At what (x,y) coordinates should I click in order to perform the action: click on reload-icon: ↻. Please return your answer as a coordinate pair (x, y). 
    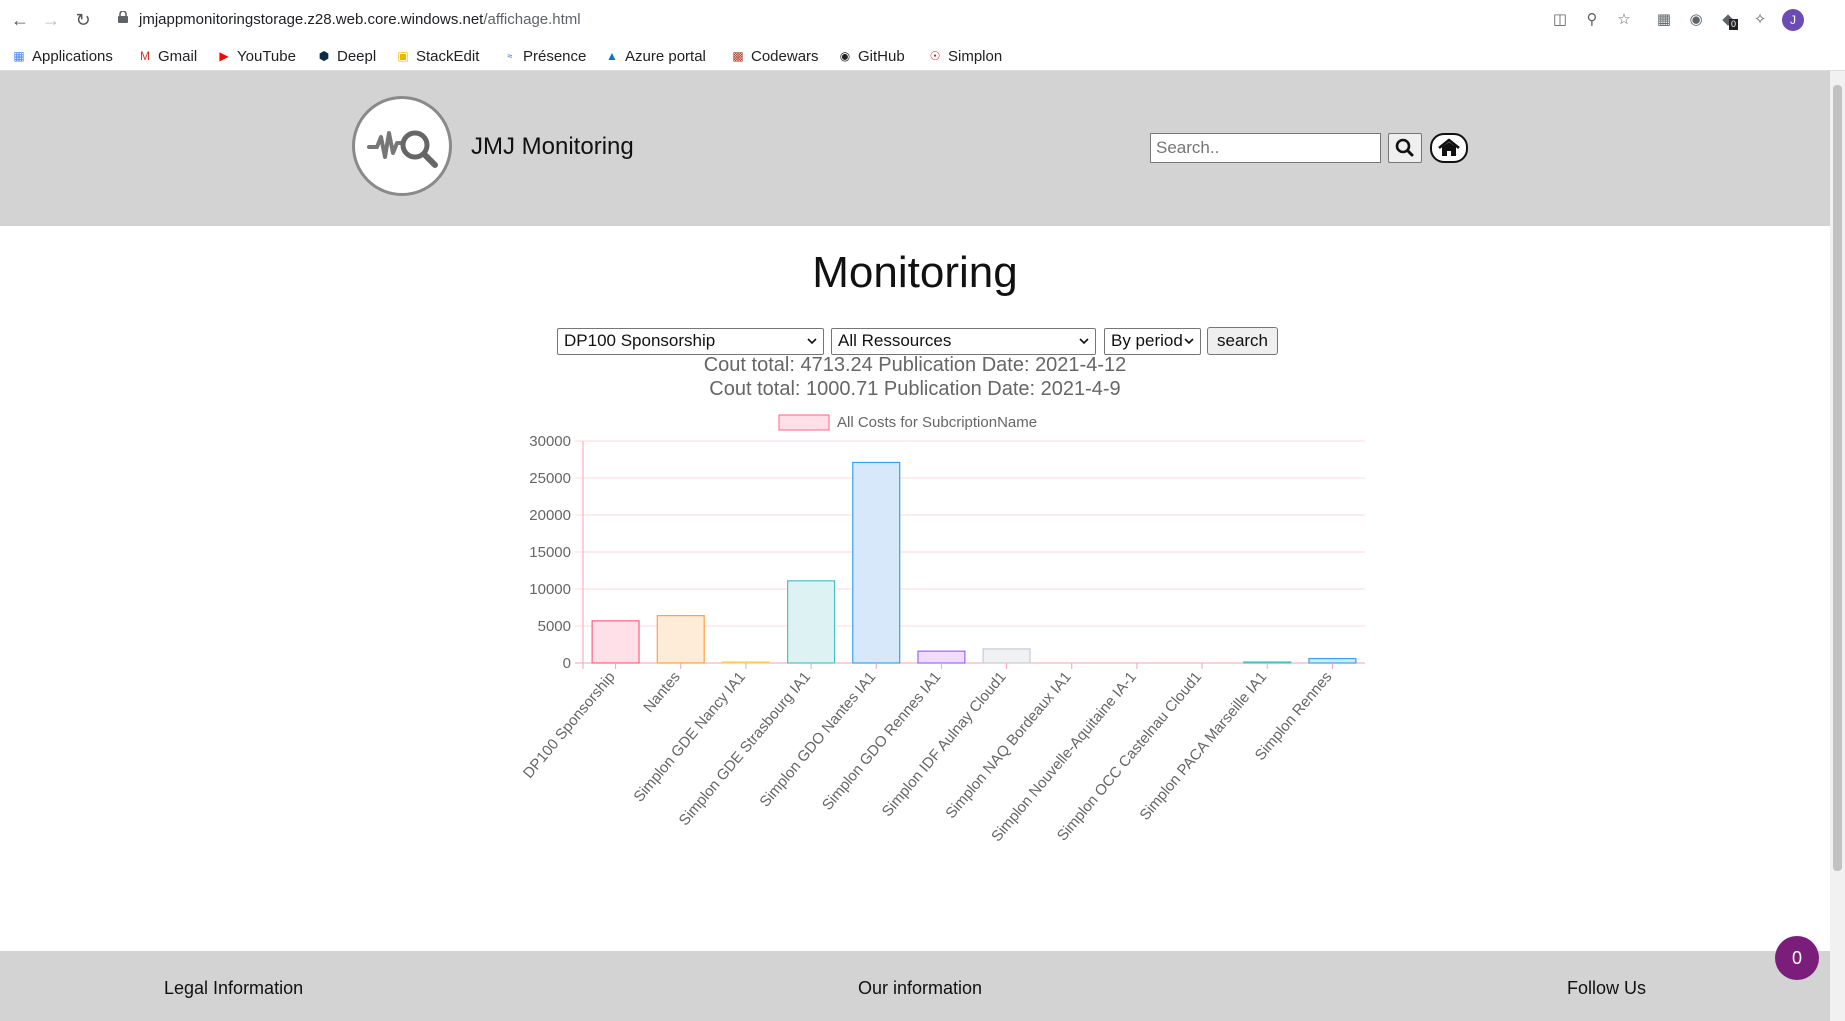
    Looking at the image, I should click on (83, 20).